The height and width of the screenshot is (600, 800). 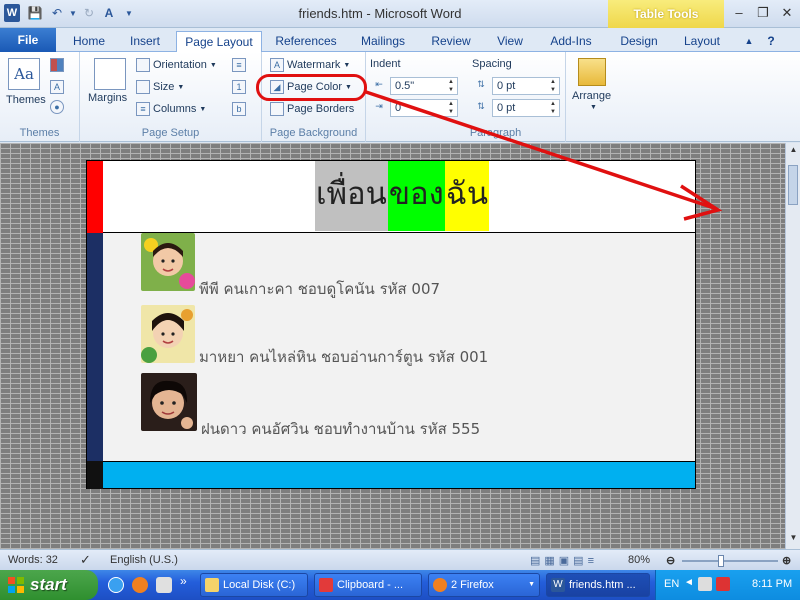 What do you see at coordinates (793, 185) in the screenshot?
I see `scroll-thumb` at bounding box center [793, 185].